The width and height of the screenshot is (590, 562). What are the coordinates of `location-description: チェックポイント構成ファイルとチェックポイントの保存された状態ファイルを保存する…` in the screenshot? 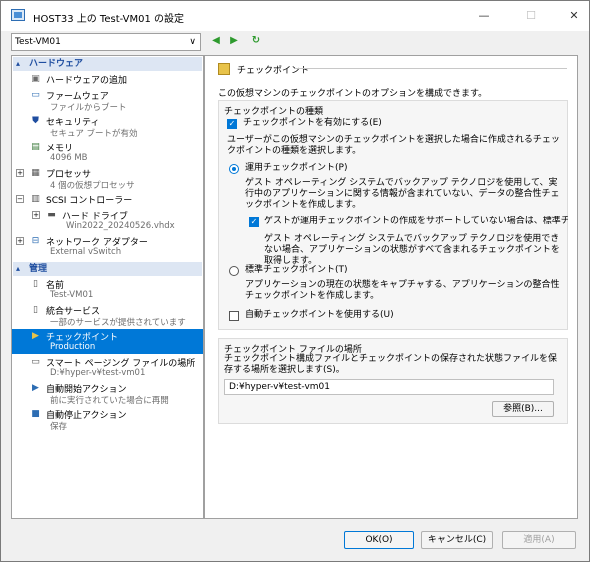 It's located at (391, 364).